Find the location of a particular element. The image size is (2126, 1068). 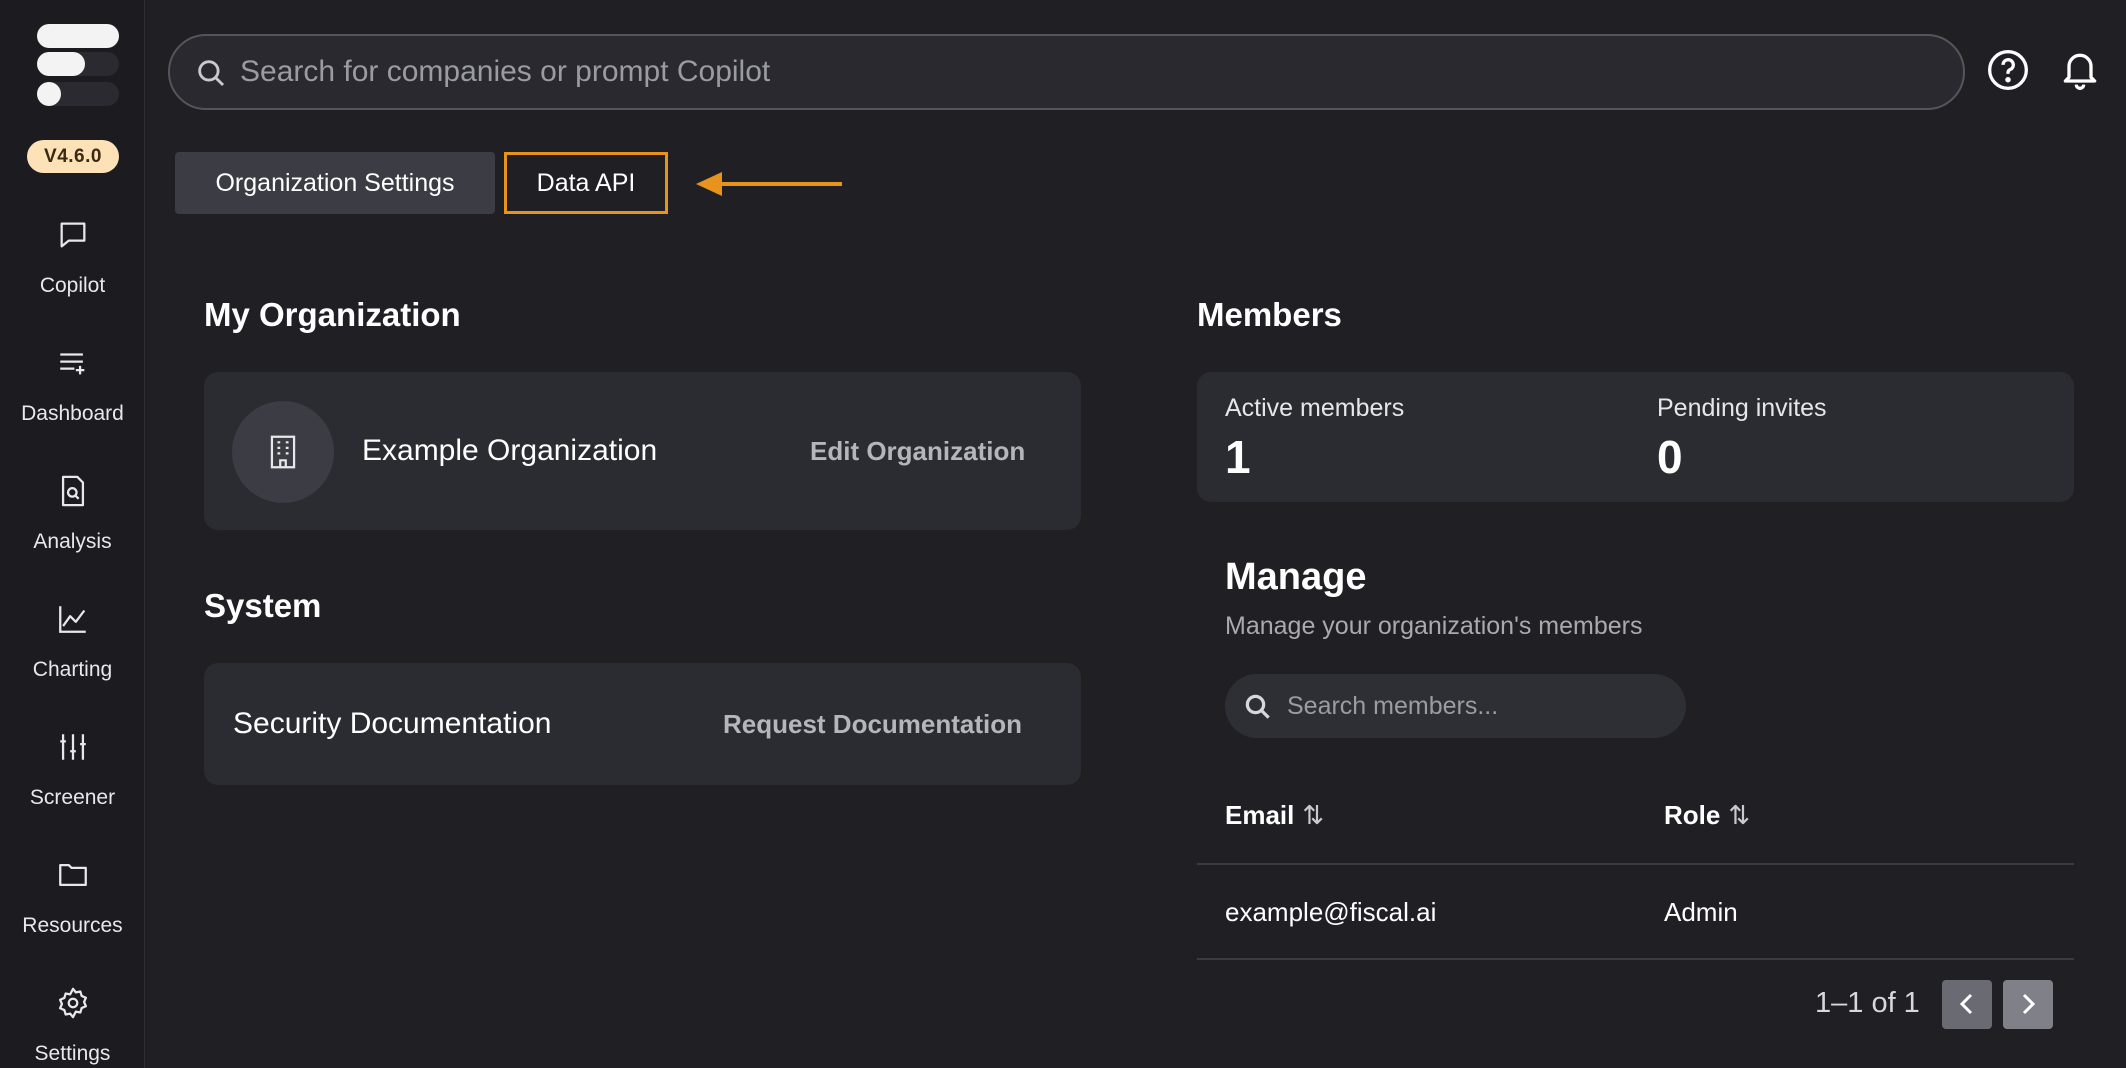

nav-dashboard: Dashboard is located at coordinates (72, 401).